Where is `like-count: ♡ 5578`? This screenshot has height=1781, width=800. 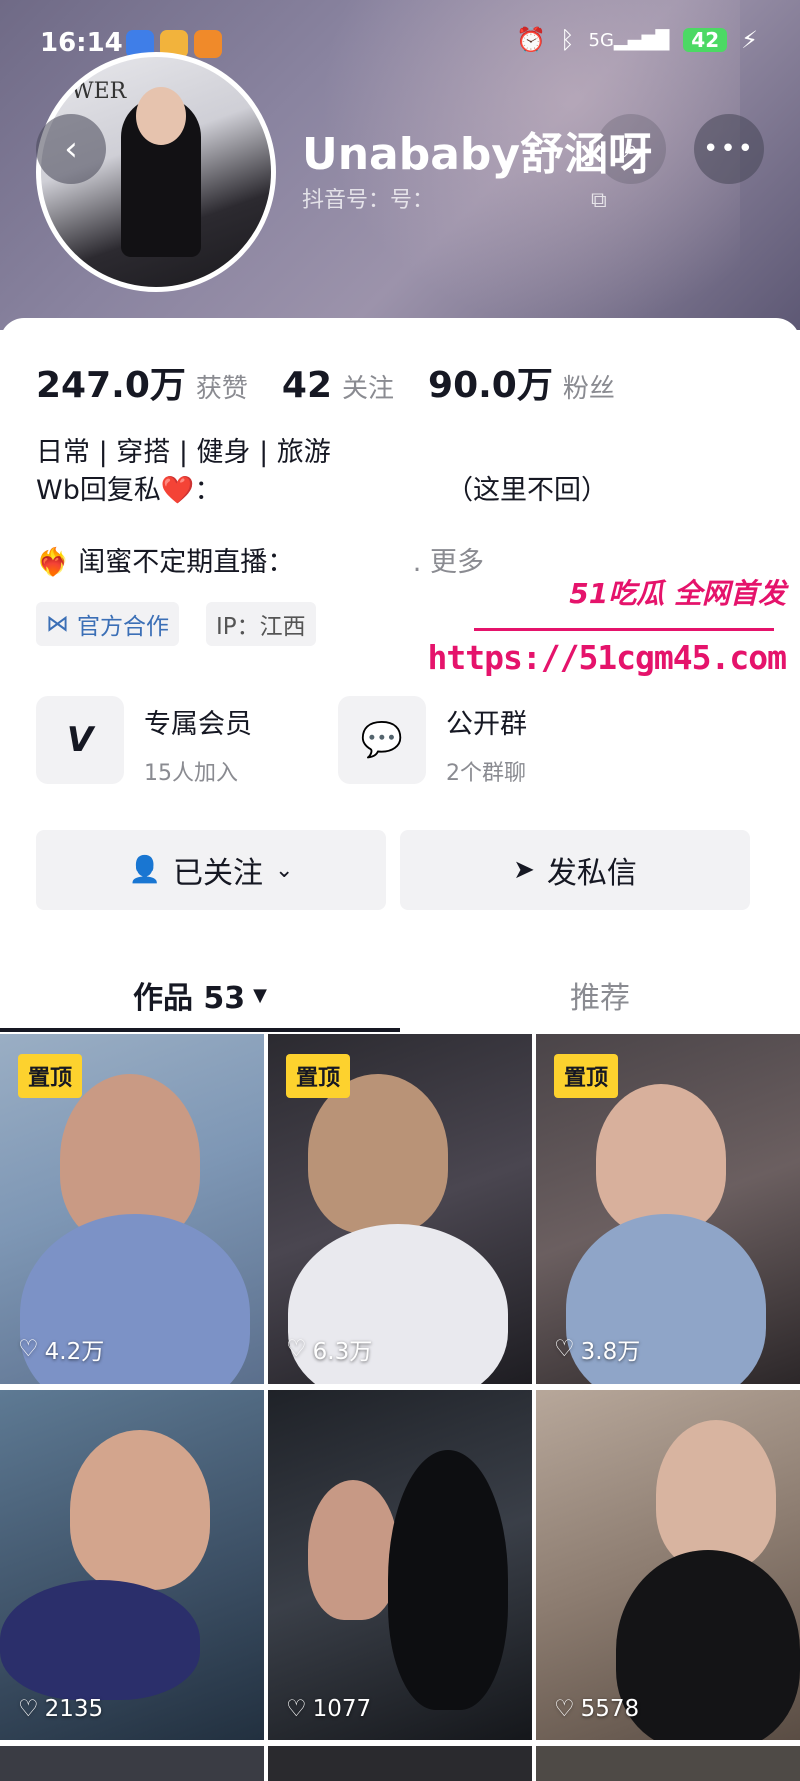
like-count: ♡ 5578 is located at coordinates (596, 1709).